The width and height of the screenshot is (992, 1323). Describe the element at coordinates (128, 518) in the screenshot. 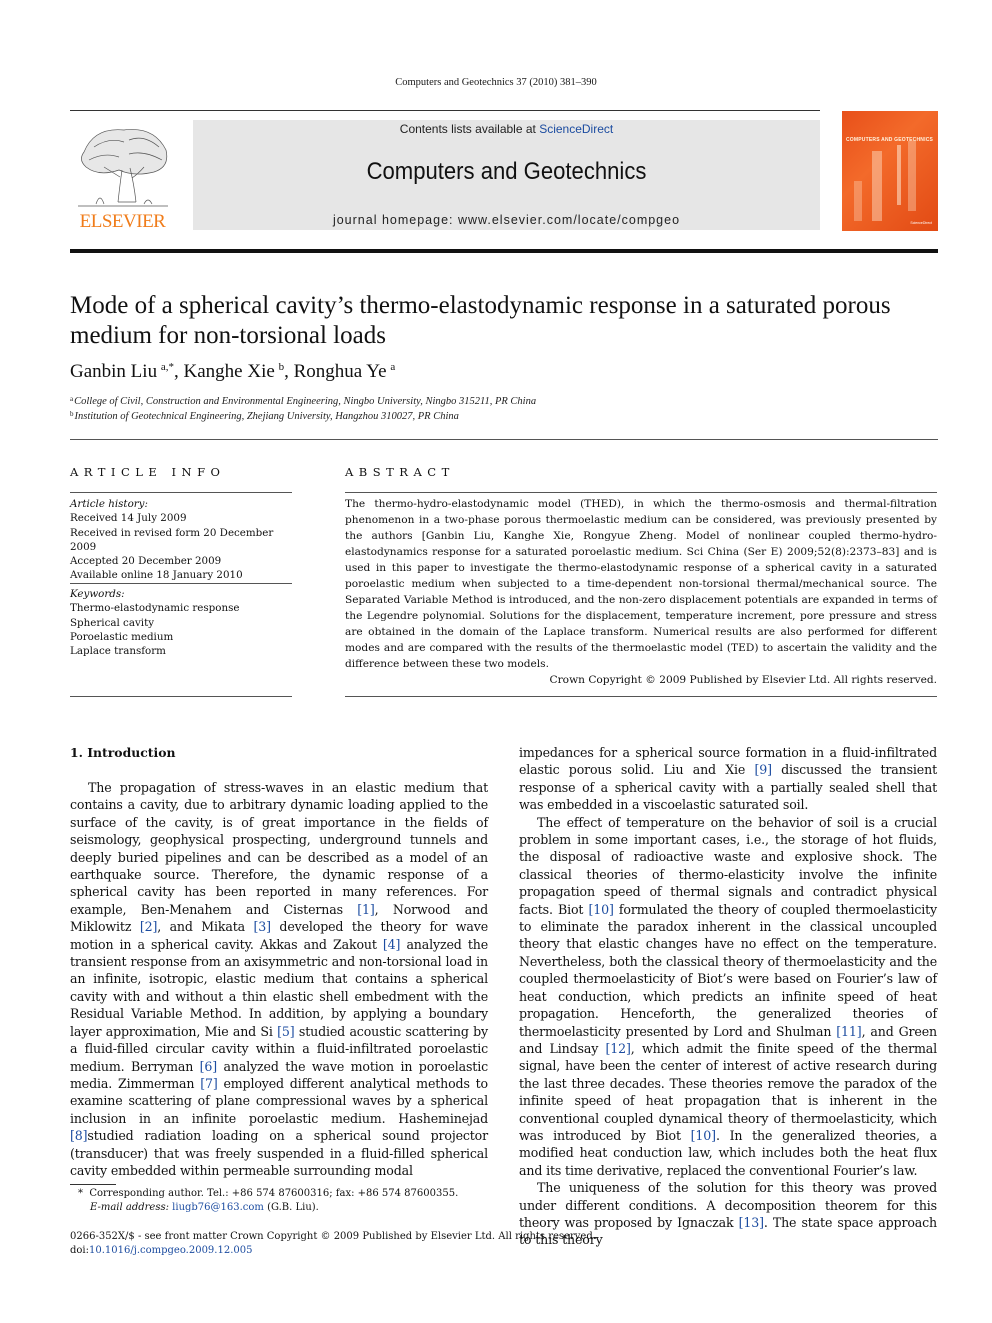

I see `history-item: Received 14 July 2009` at that location.